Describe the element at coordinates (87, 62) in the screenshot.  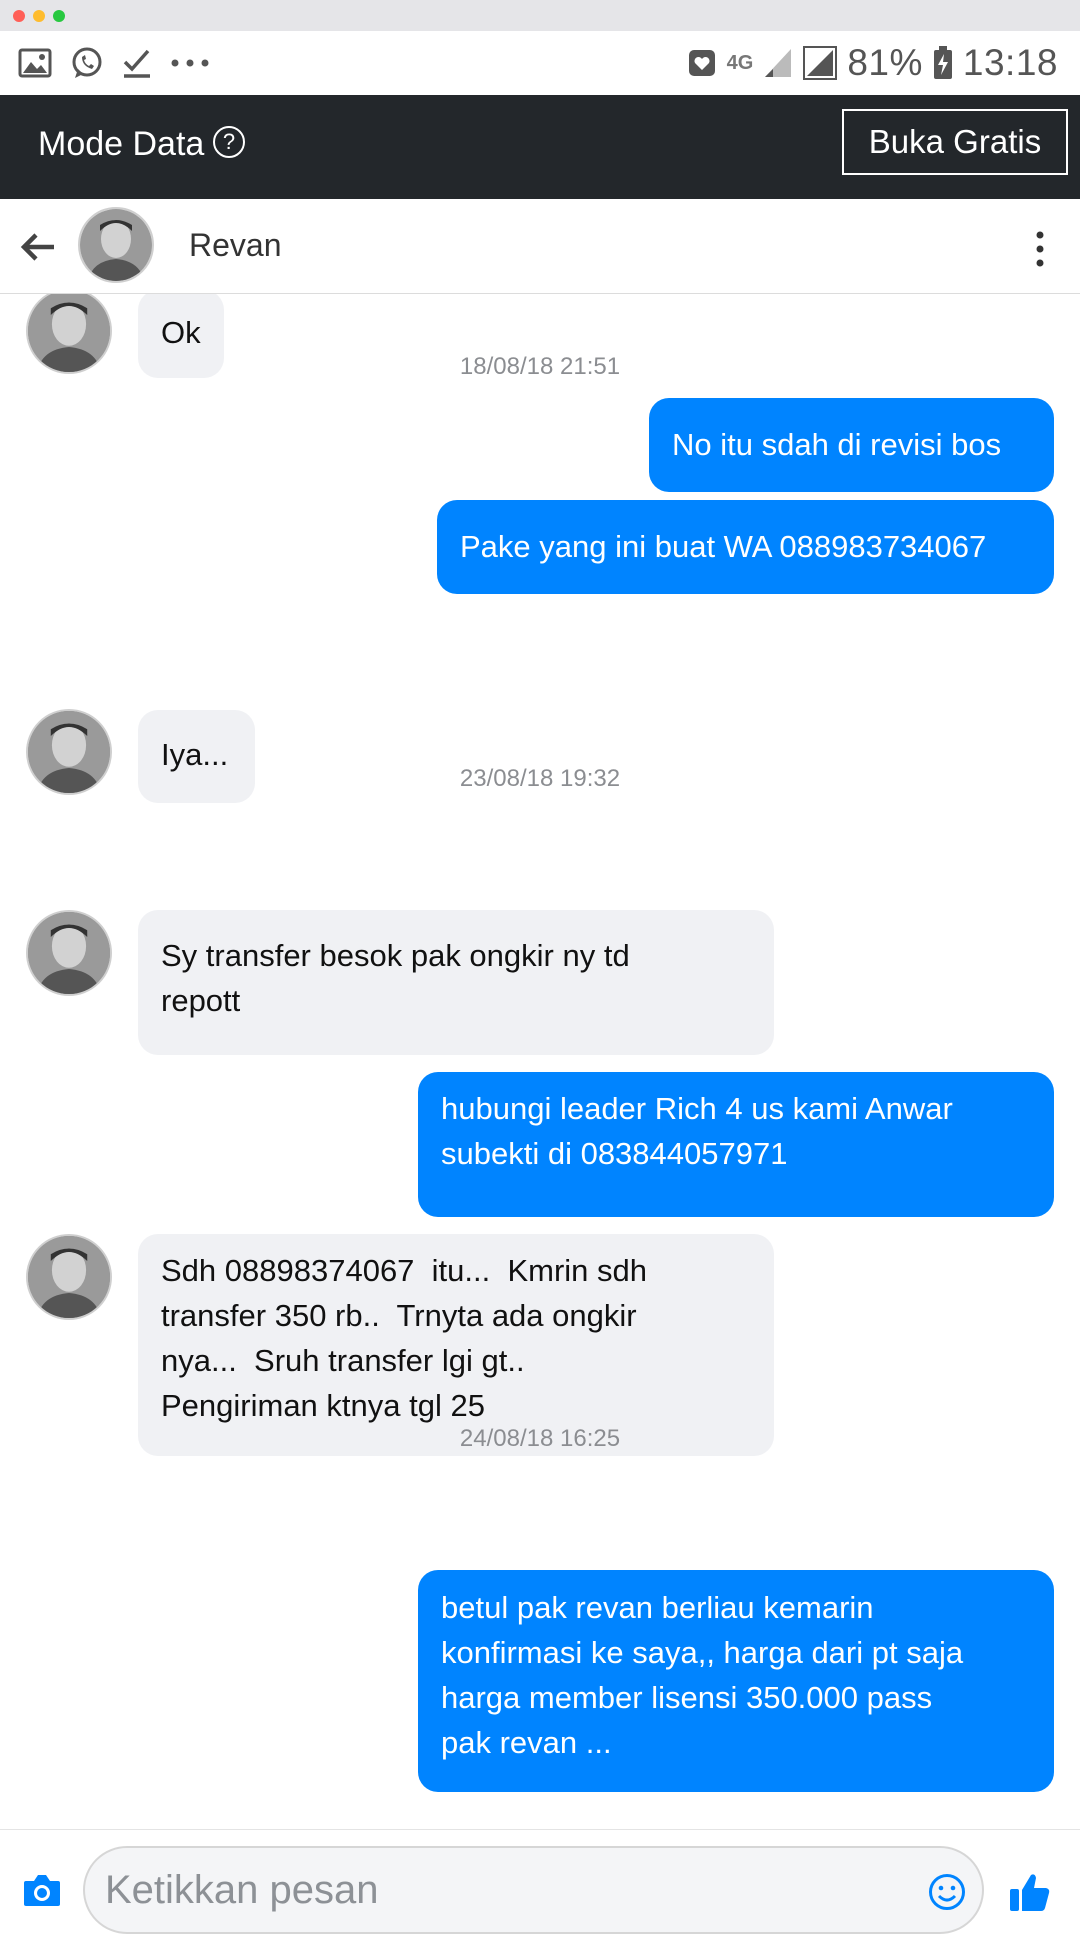
I see `whatsapp-icon` at that location.